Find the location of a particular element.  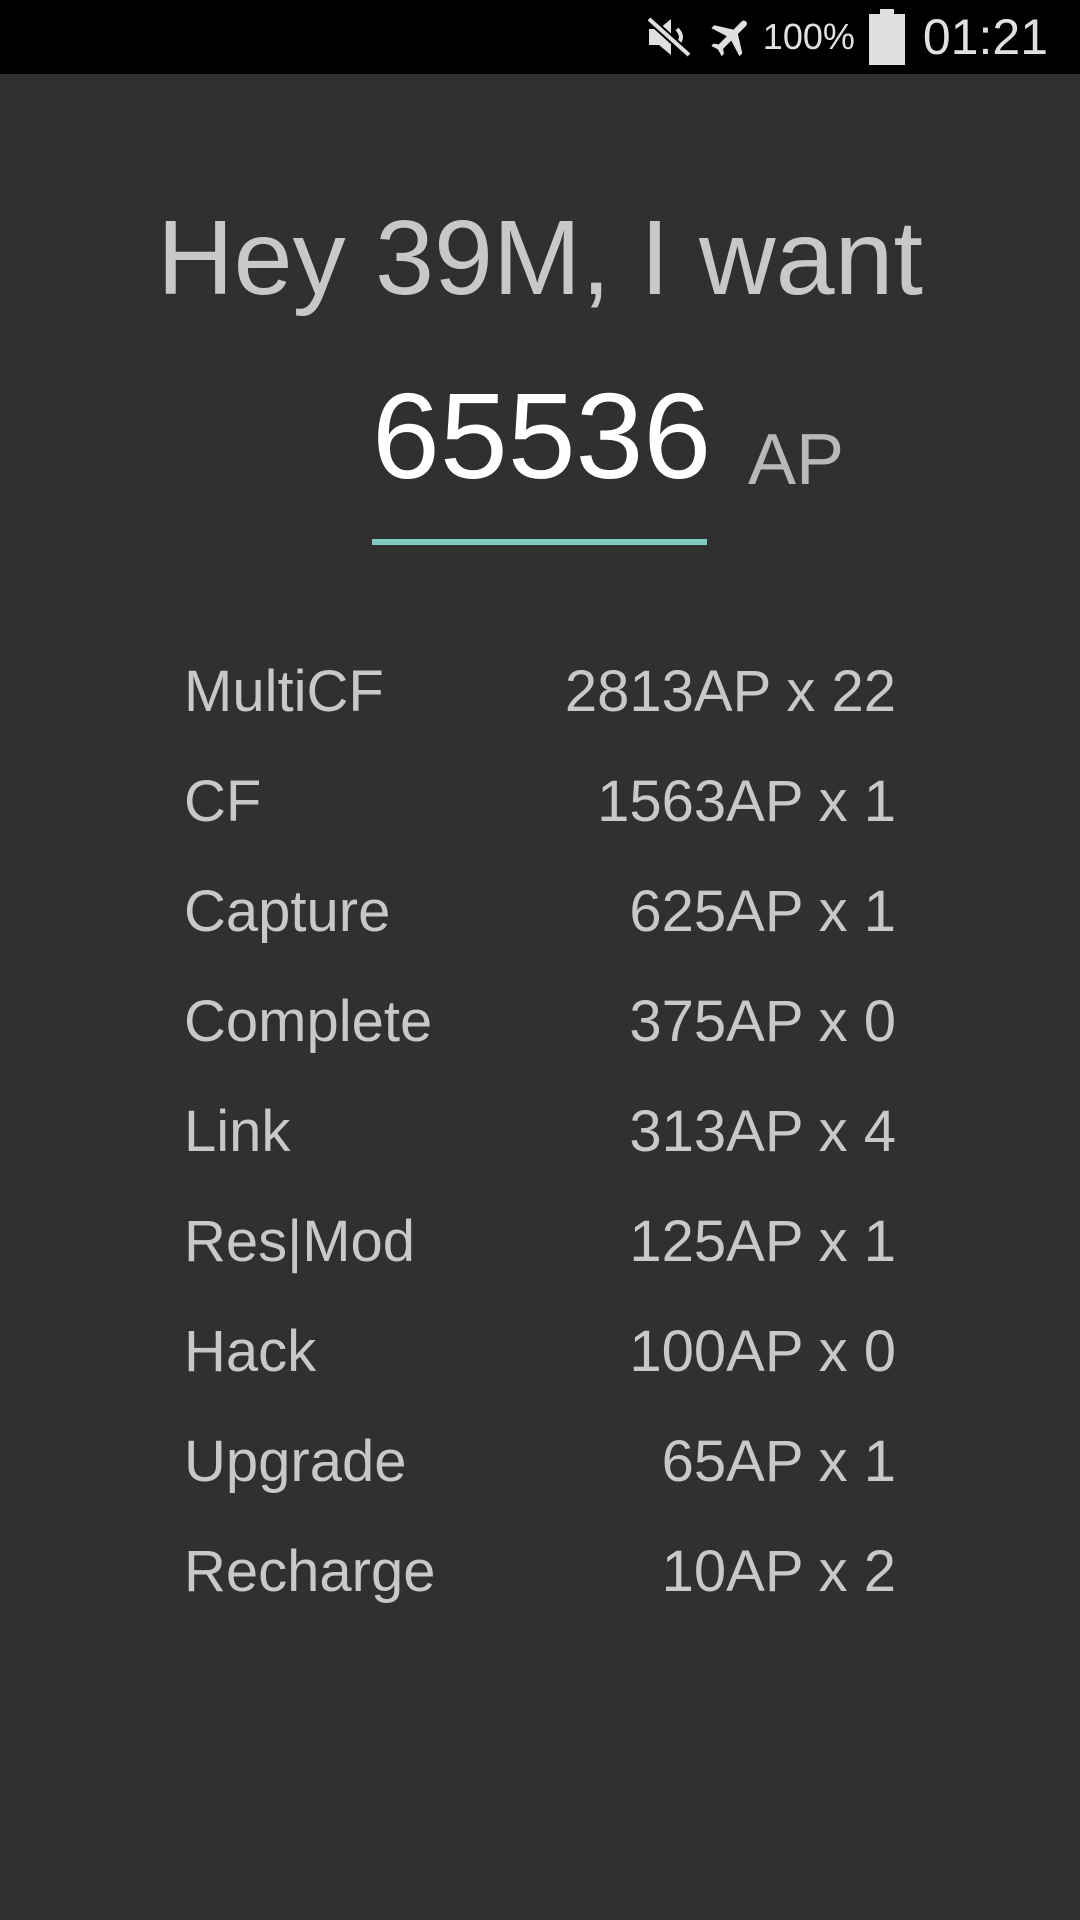

breakdown-row-capture: Capture 625AP x 1 is located at coordinates (540, 911).